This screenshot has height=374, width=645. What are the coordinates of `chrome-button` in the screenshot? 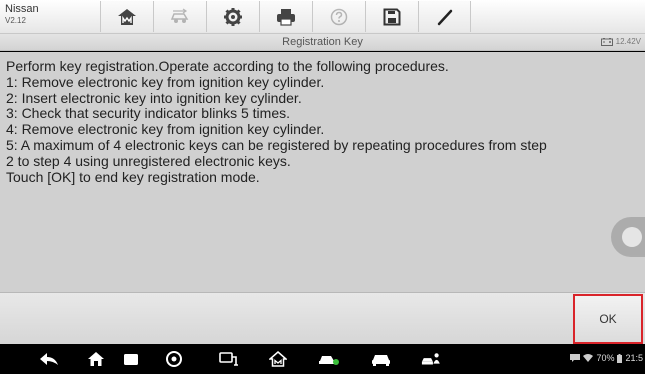 It's located at (174, 359).